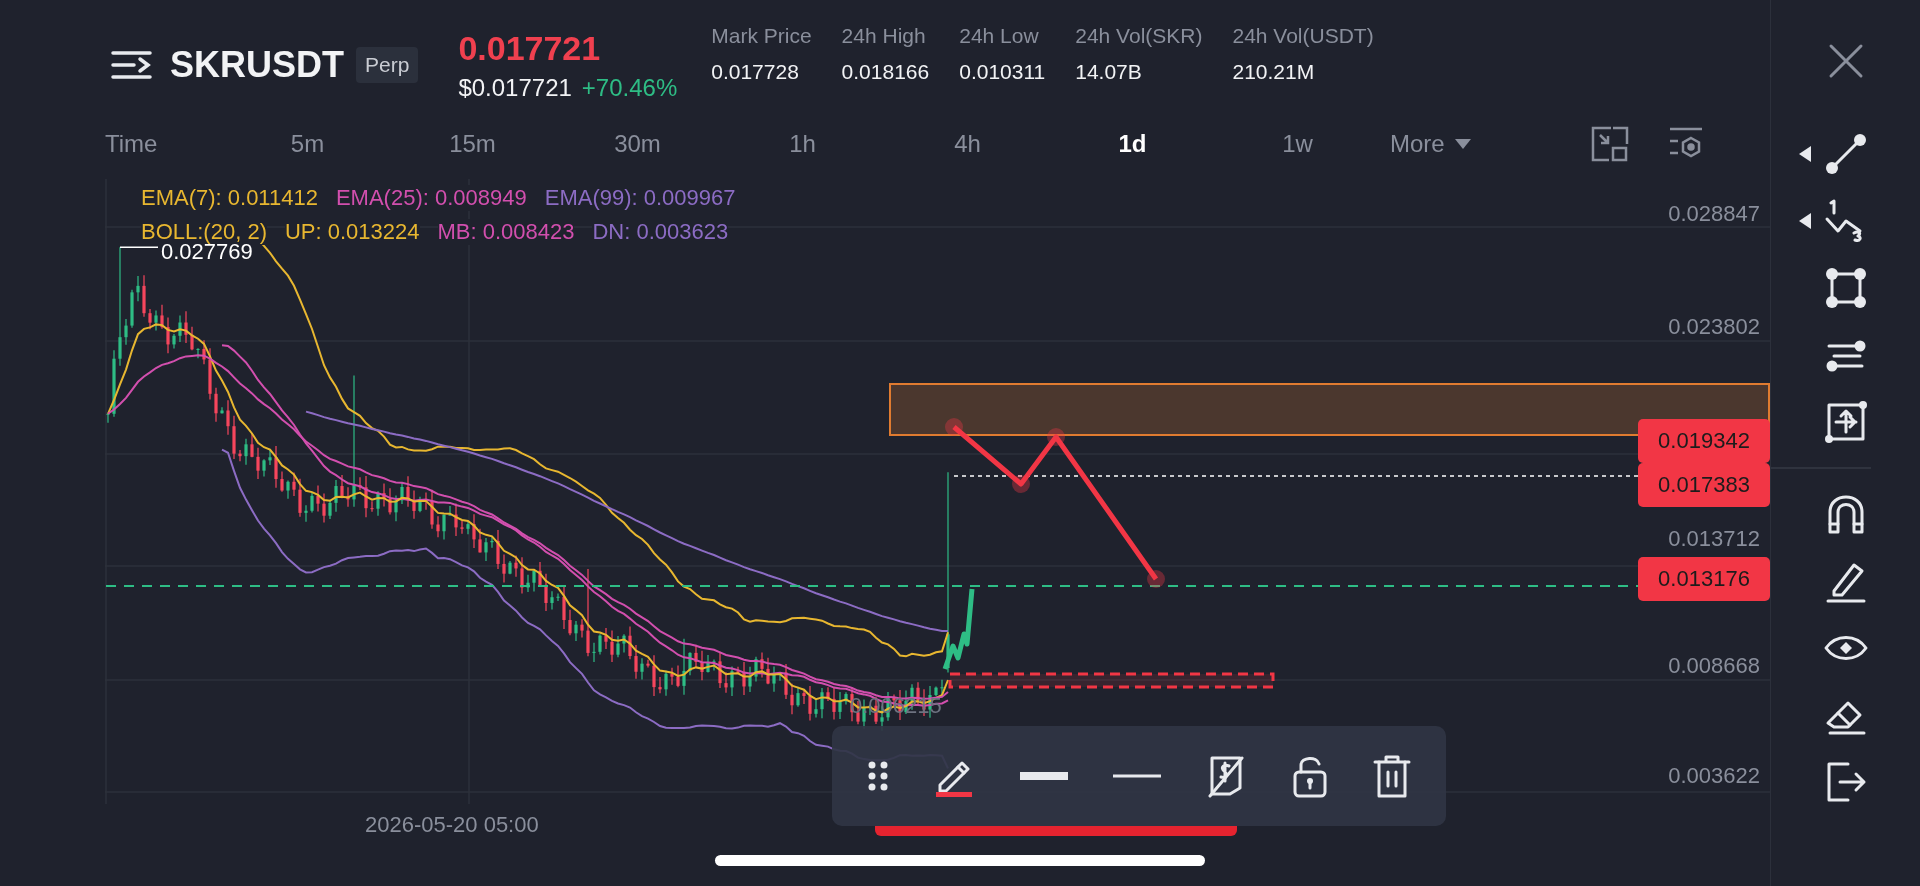 This screenshot has width=1920, height=886. What do you see at coordinates (1303, 36) in the screenshot?
I see `stat-label: 24h Vol(USDT)` at bounding box center [1303, 36].